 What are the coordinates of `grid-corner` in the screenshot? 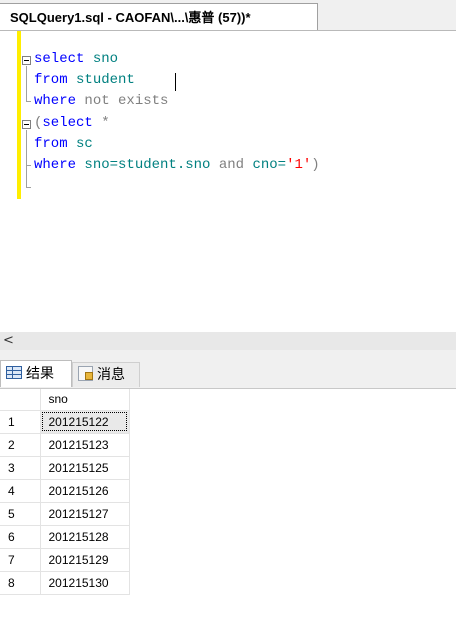 It's located at (20, 400).